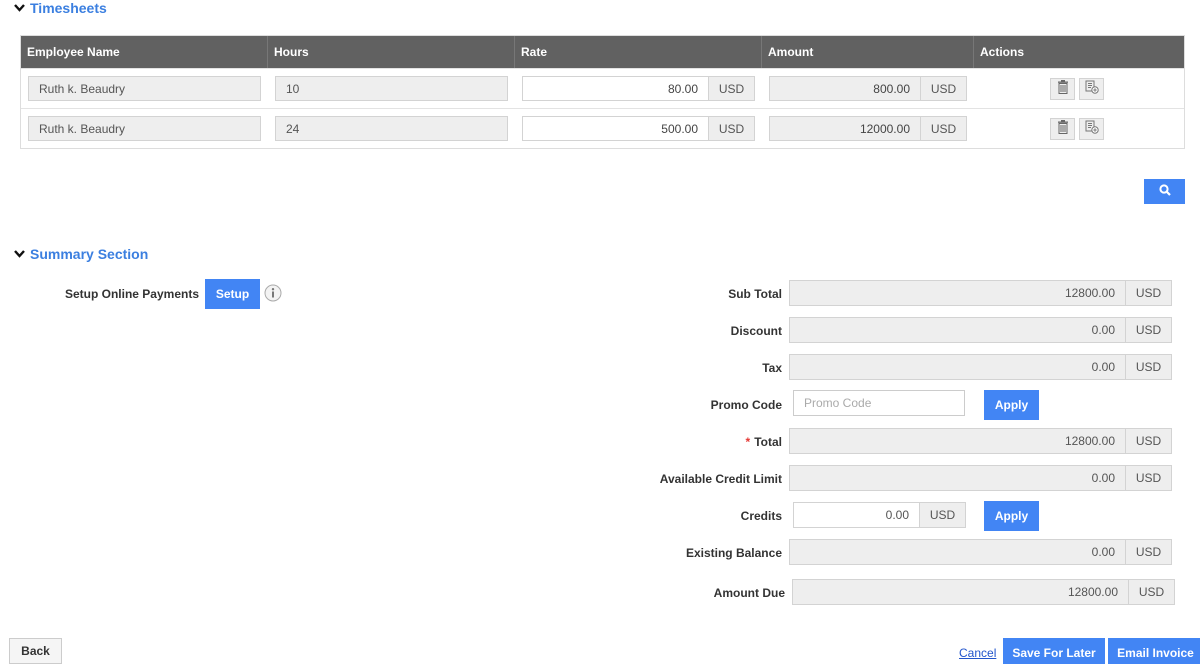  What do you see at coordinates (89, 254) in the screenshot?
I see `summary-title: Summary Section` at bounding box center [89, 254].